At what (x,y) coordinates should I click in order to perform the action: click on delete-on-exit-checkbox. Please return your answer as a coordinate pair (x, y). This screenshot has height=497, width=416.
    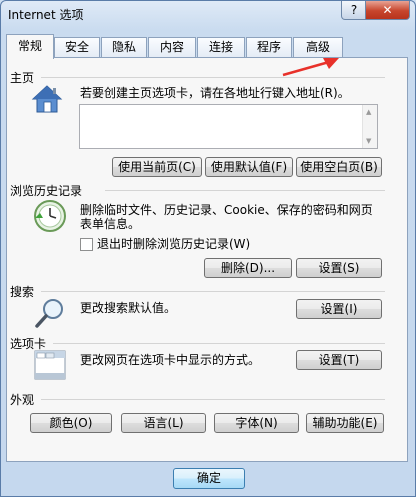
    Looking at the image, I should click on (86, 244).